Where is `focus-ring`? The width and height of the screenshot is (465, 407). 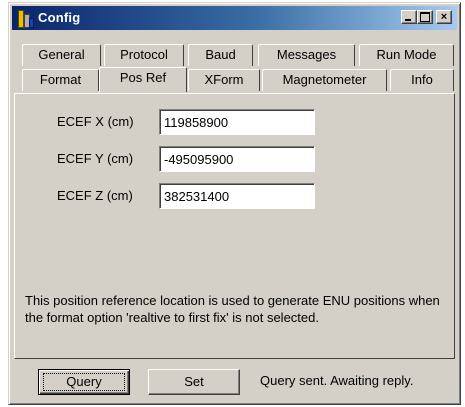
focus-ring is located at coordinates (84, 382).